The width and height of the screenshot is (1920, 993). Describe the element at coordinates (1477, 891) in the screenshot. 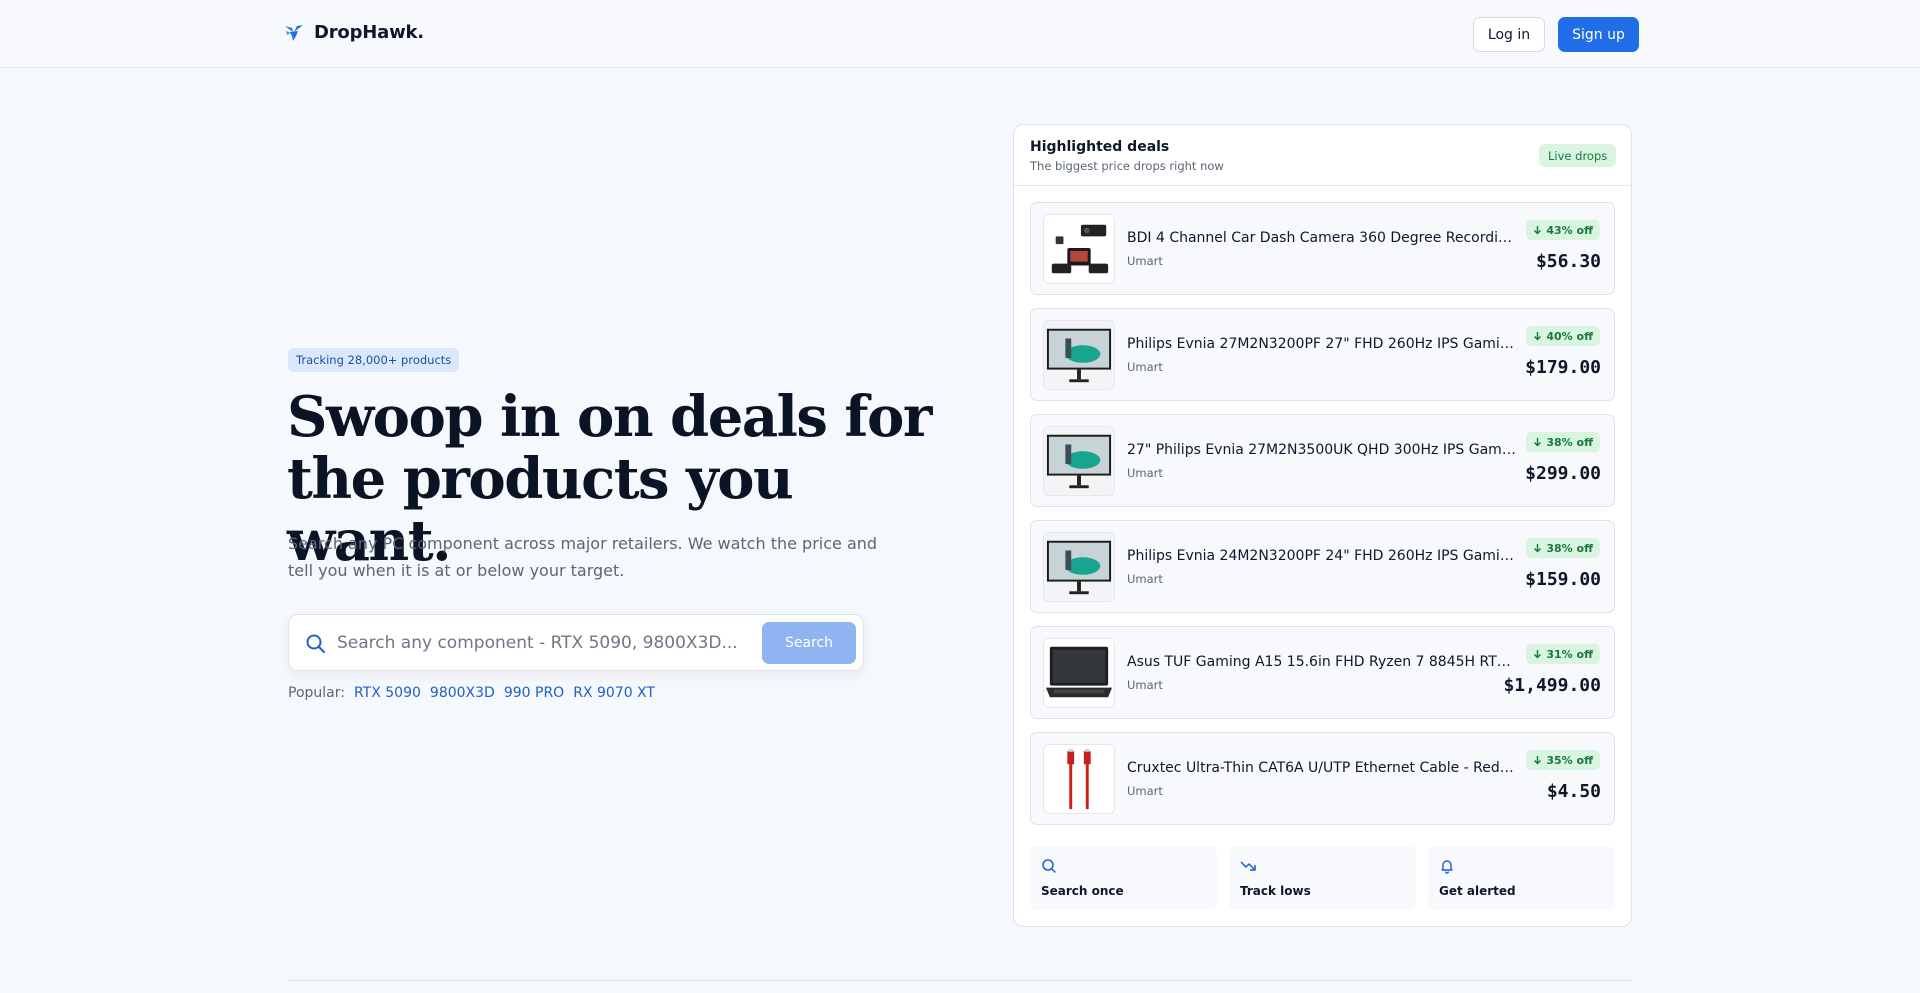

I see `feature-label: Get alerted` at that location.